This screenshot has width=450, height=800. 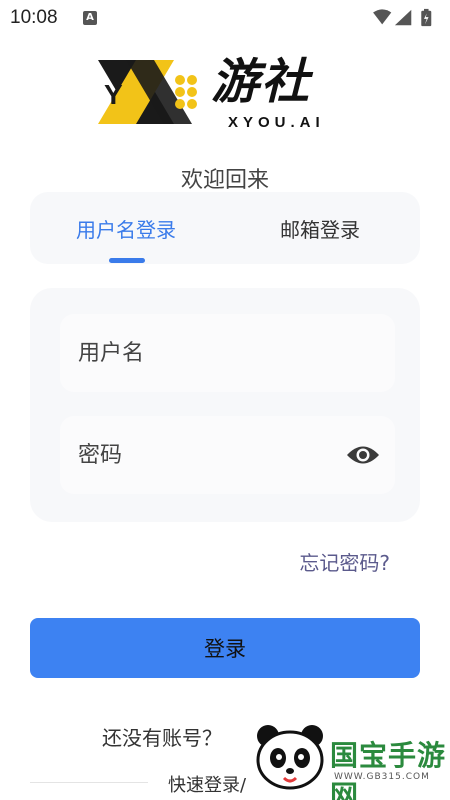 What do you see at coordinates (127, 260) in the screenshot?
I see `tab-active-indicator` at bounding box center [127, 260].